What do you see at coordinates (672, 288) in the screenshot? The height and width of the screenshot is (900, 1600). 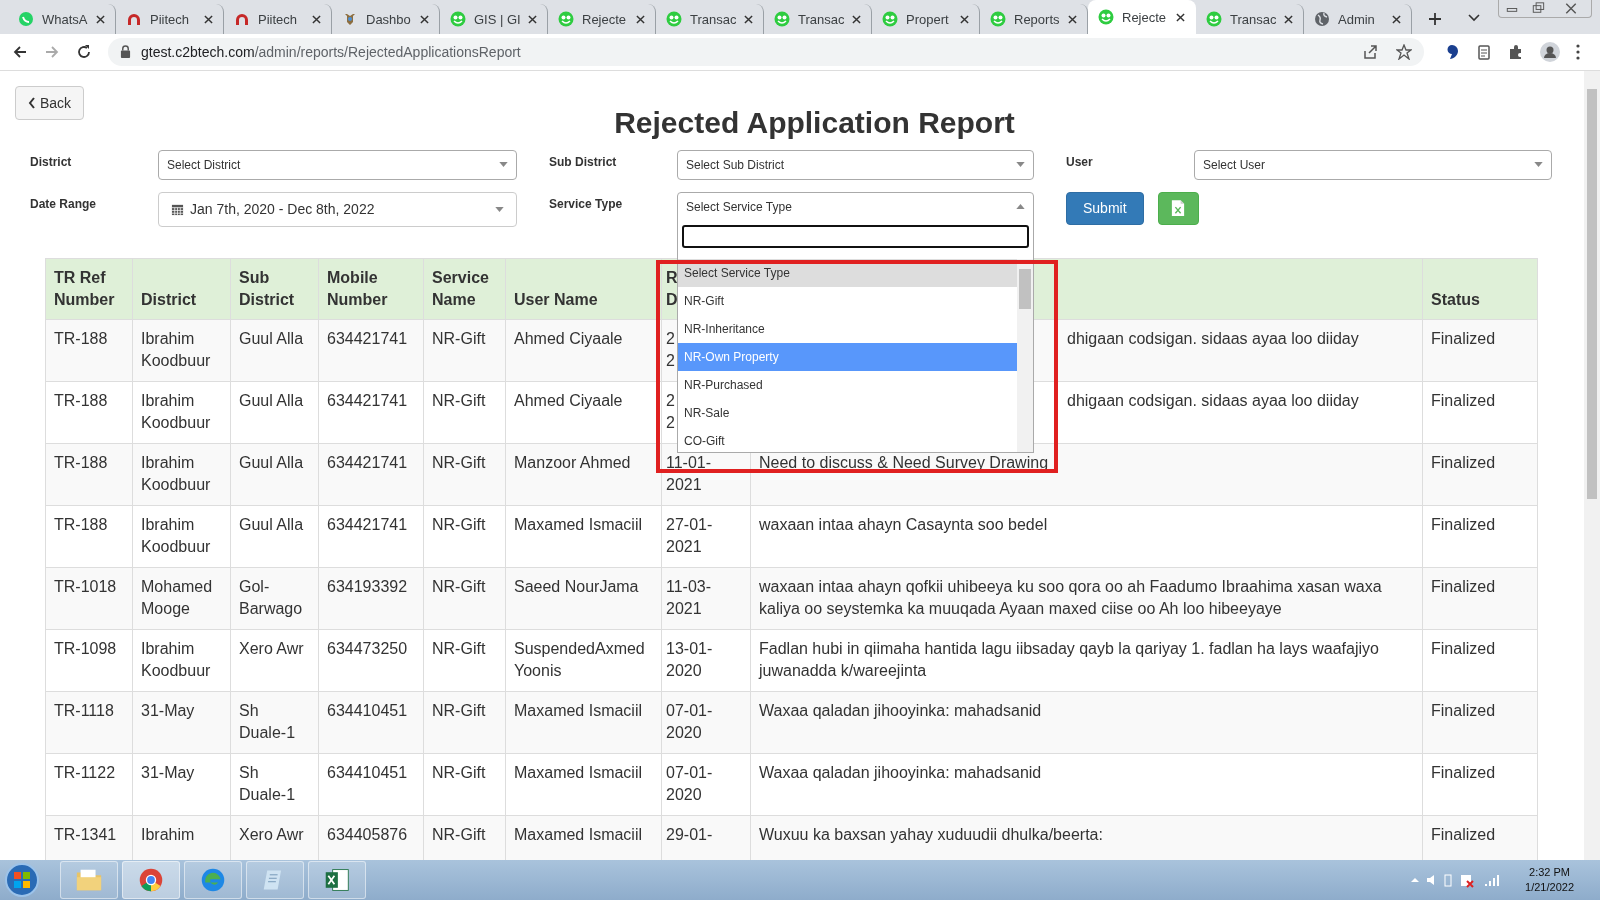 I see `column-header: R D` at bounding box center [672, 288].